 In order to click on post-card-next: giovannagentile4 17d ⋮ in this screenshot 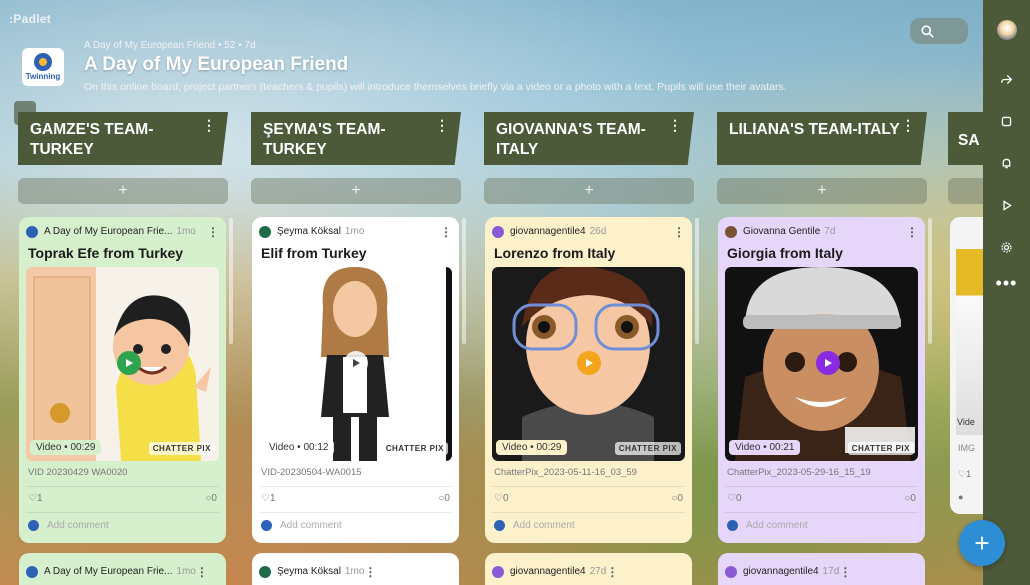, I will do `click(821, 569)`.